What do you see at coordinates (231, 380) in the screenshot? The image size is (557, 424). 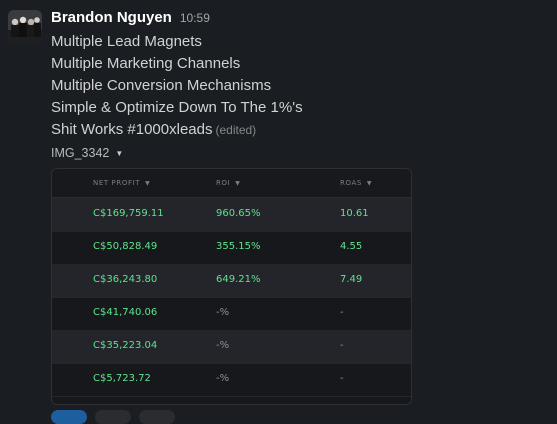 I see `table-row: C$5,723.72 -% -` at bounding box center [231, 380].